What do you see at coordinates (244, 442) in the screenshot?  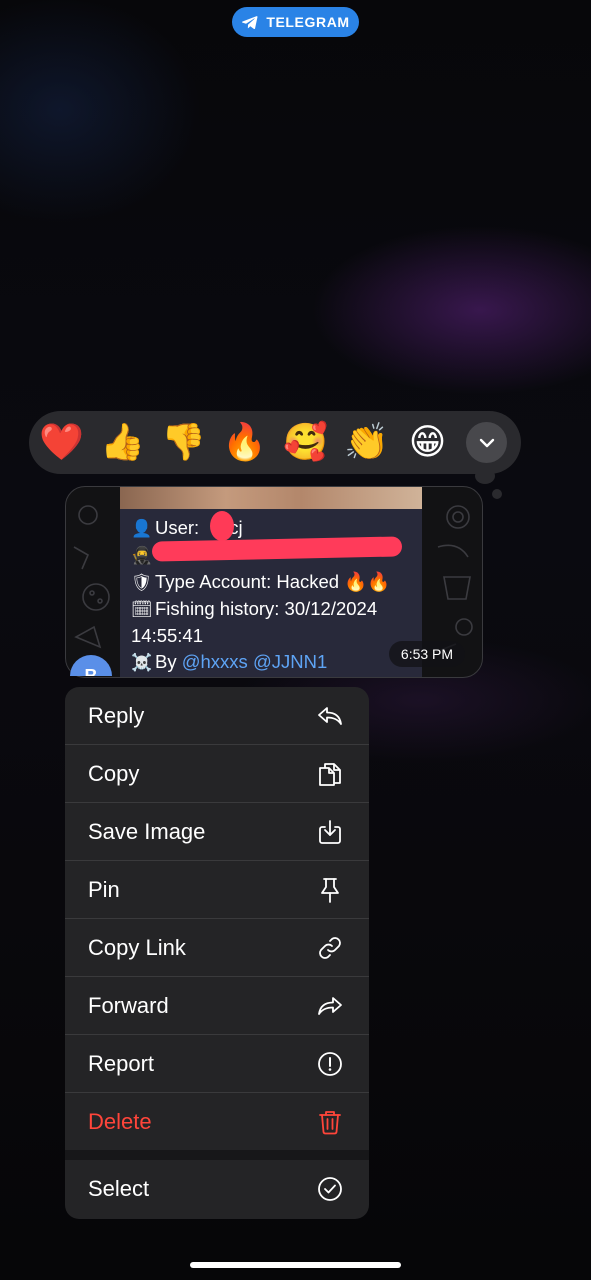 I see `fire-reaction: 🔥` at bounding box center [244, 442].